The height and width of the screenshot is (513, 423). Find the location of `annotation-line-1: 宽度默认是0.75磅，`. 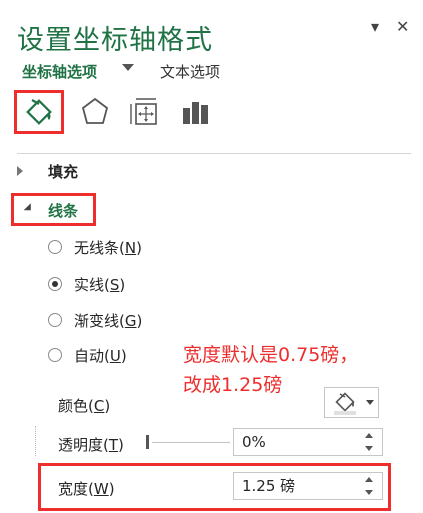

annotation-line-1: 宽度默认是0.75磅， is located at coordinates (271, 355).